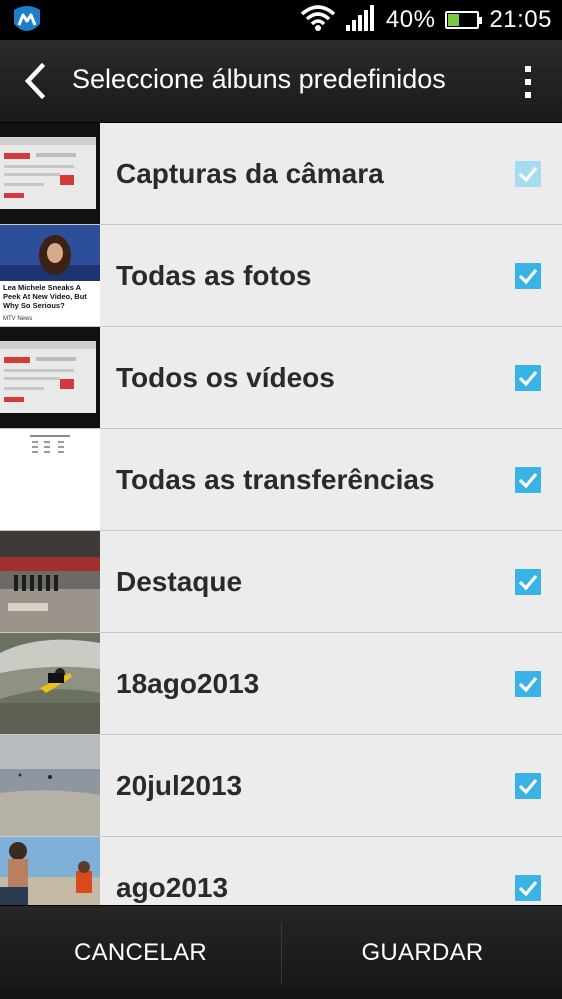 This screenshot has height=999, width=562. I want to click on app-notification-icon, so click(27, 20).